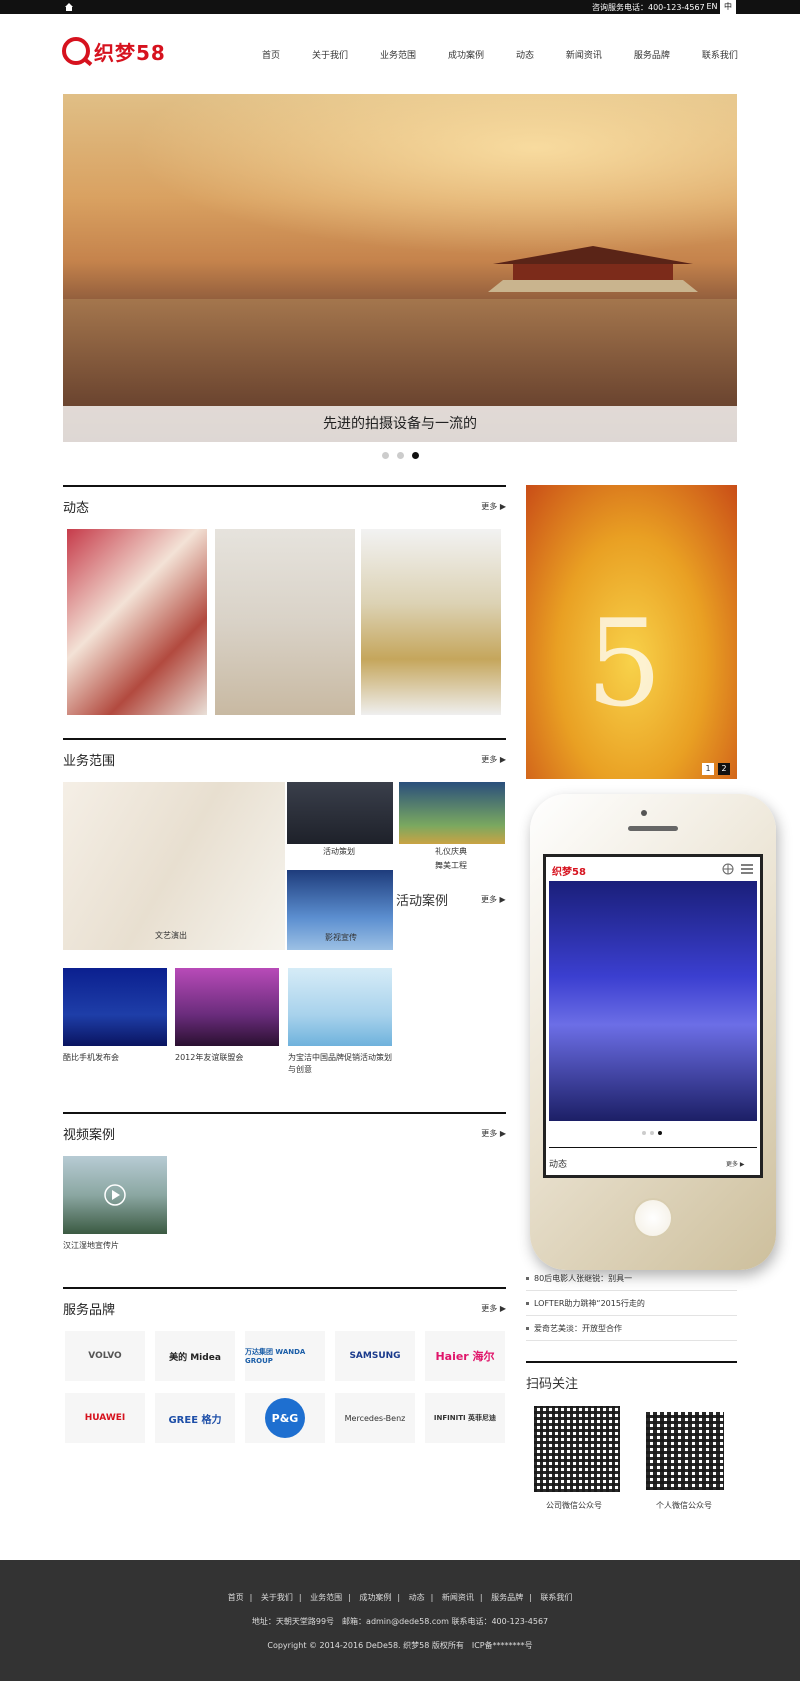 This screenshot has height=1681, width=800. Describe the element at coordinates (648, 7) in the screenshot. I see `hotline-text: 咨询服务电话：400-123-4567` at that location.